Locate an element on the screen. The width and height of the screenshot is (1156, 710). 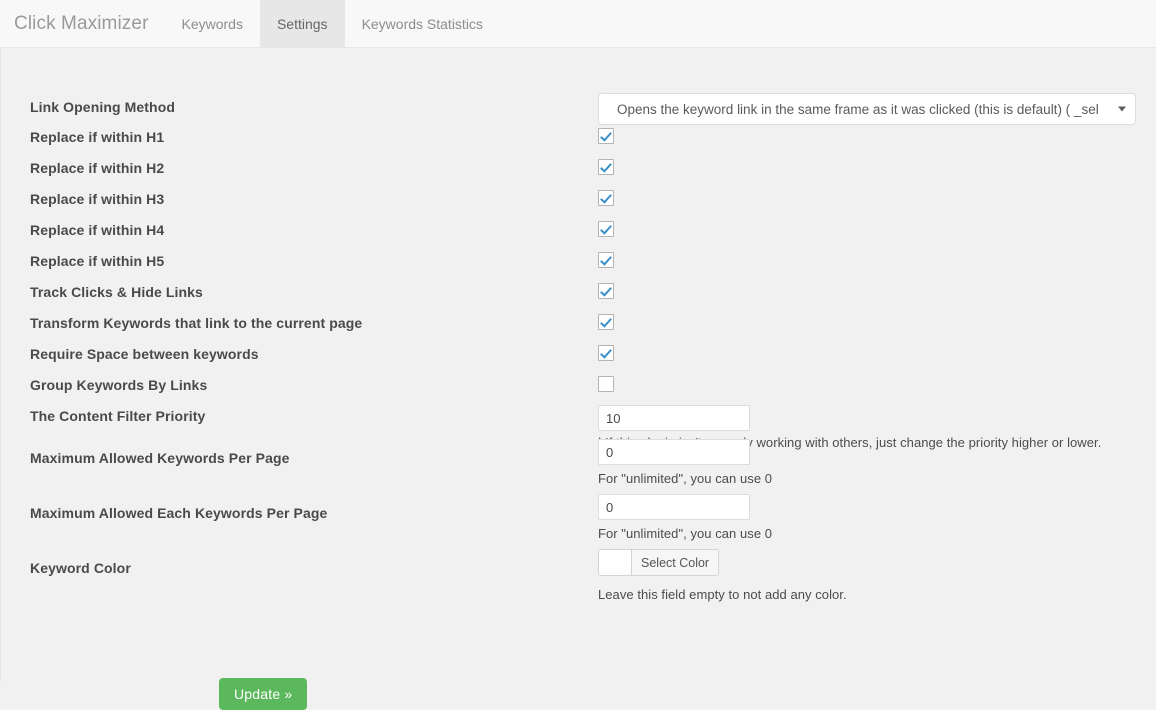
control-transform-keywords is located at coordinates (606, 322).